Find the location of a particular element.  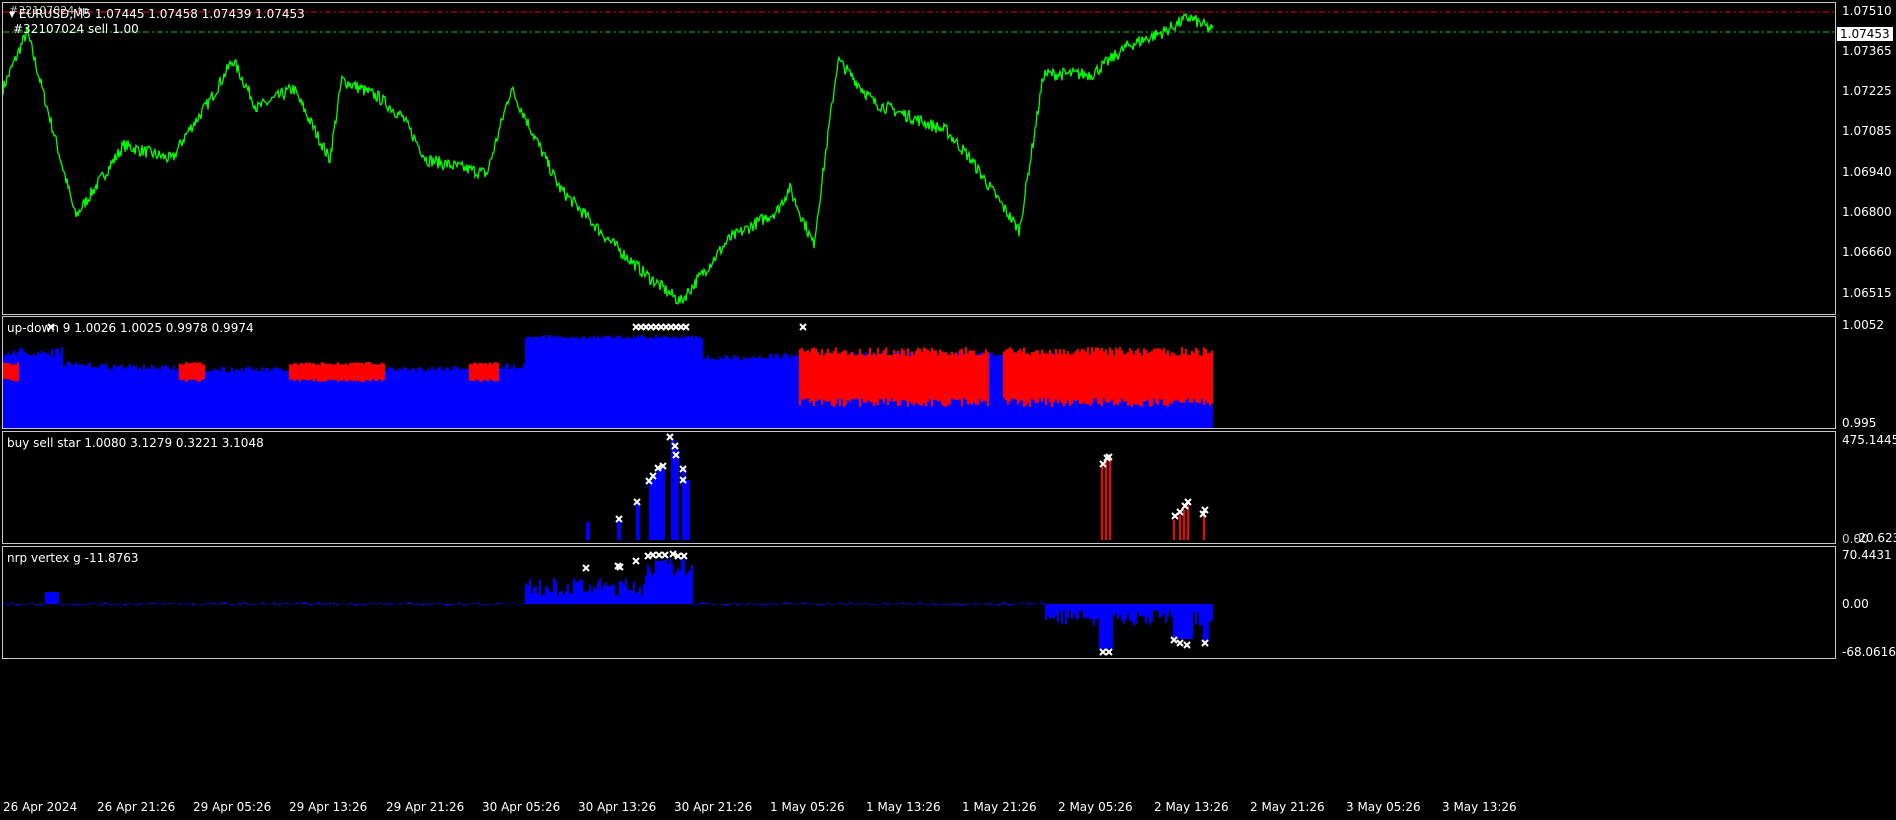

updown-histogram is located at coordinates (608, 375).